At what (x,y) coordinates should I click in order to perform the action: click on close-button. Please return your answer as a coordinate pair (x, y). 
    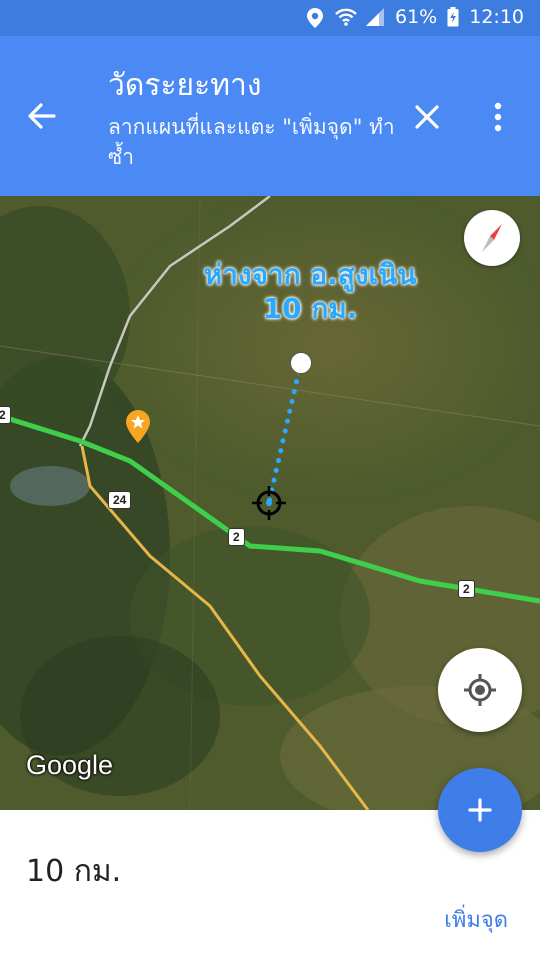
    Looking at the image, I should click on (427, 117).